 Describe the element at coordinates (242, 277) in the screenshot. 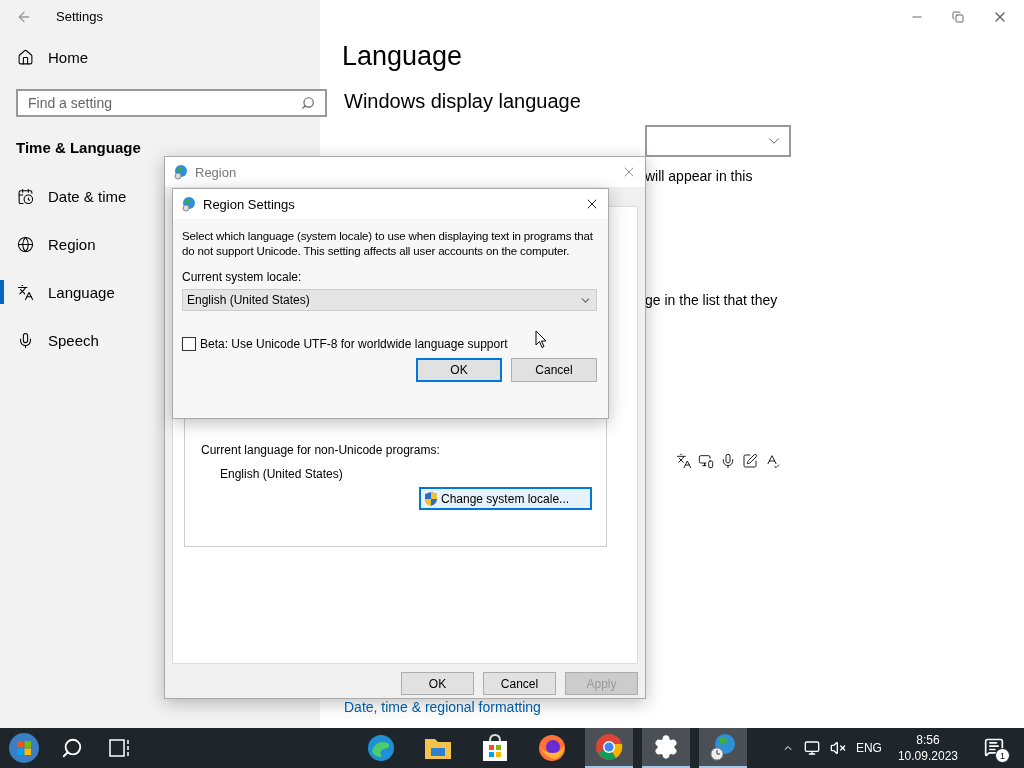

I see `locale-label: Current system locale:` at that location.